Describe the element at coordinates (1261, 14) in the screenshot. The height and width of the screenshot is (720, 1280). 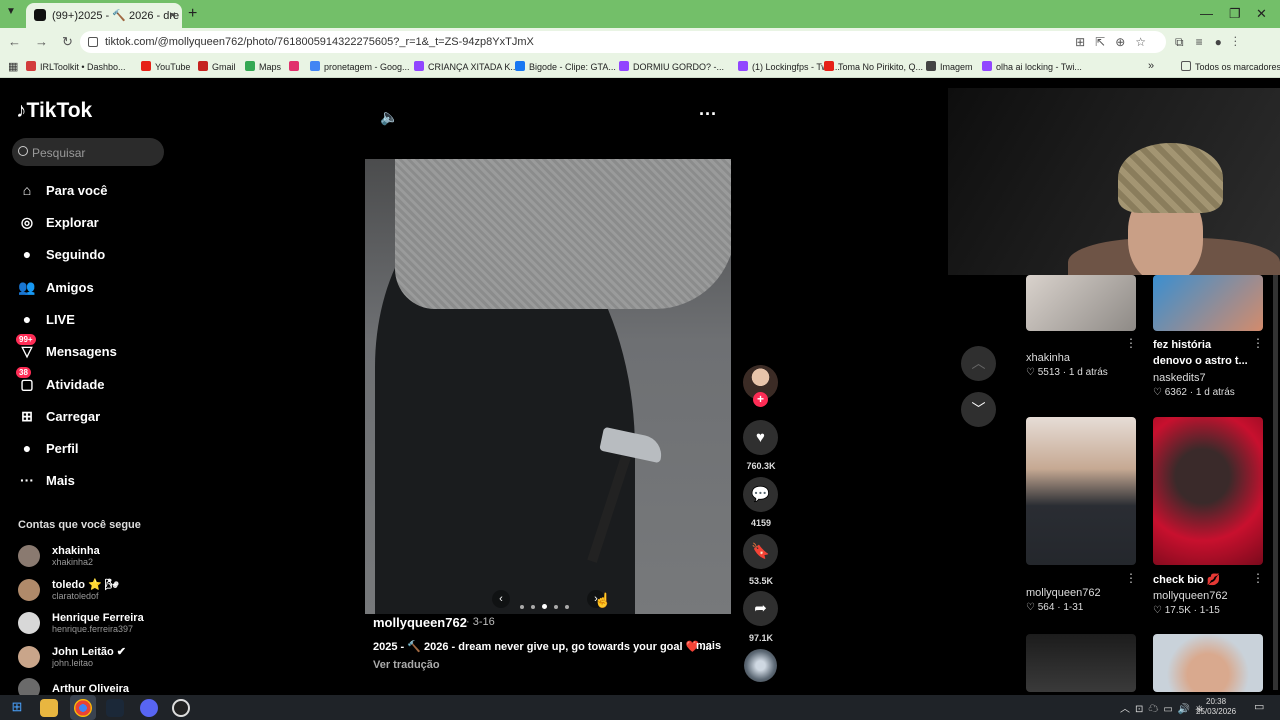
I see `close-window-icon: ✕` at that location.